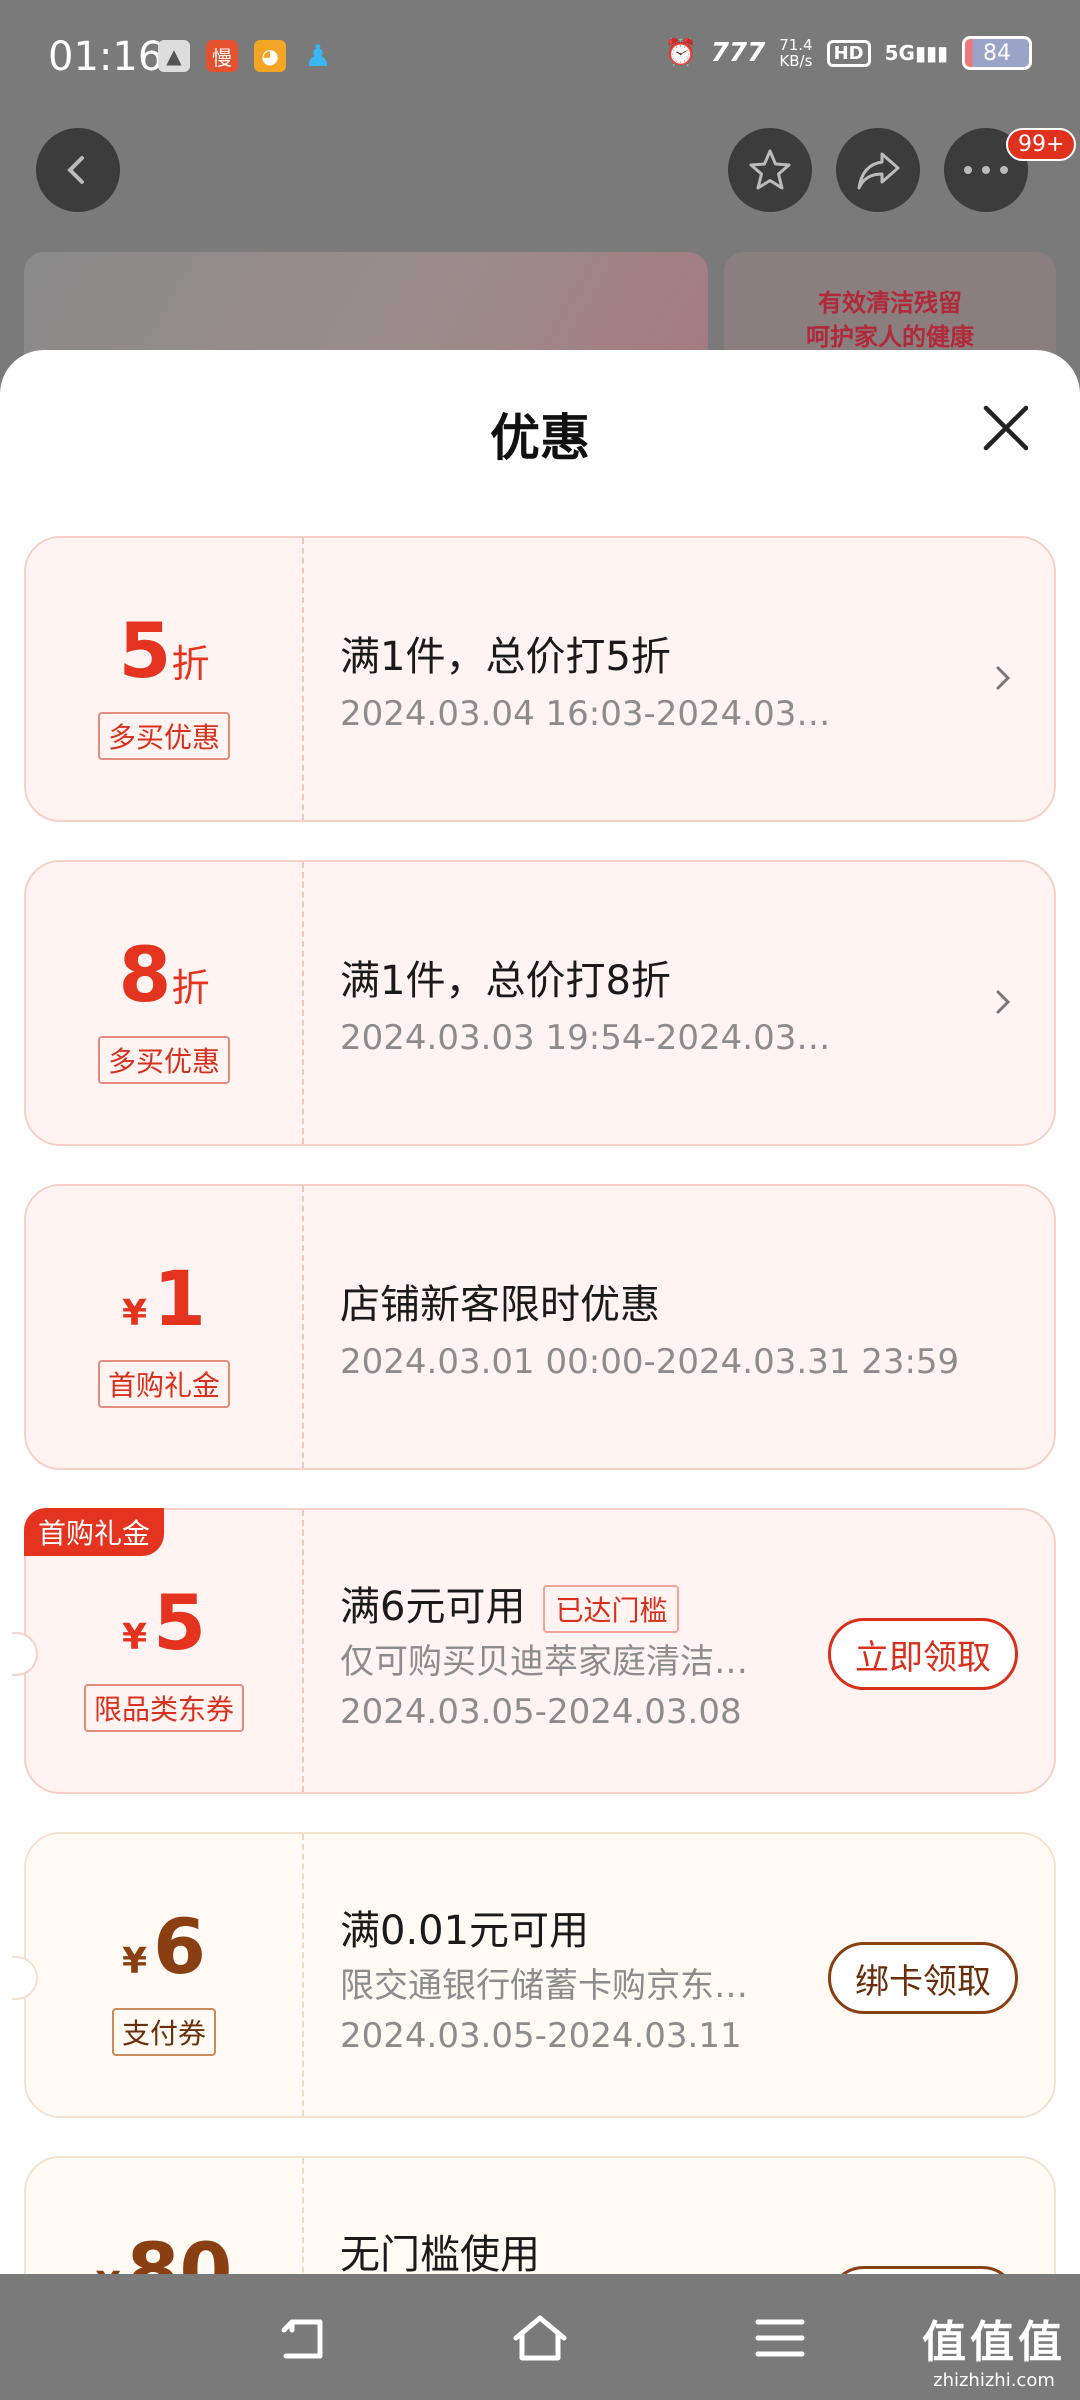  I want to click on cellular-icon: 5G▮▮▮, so click(916, 53).